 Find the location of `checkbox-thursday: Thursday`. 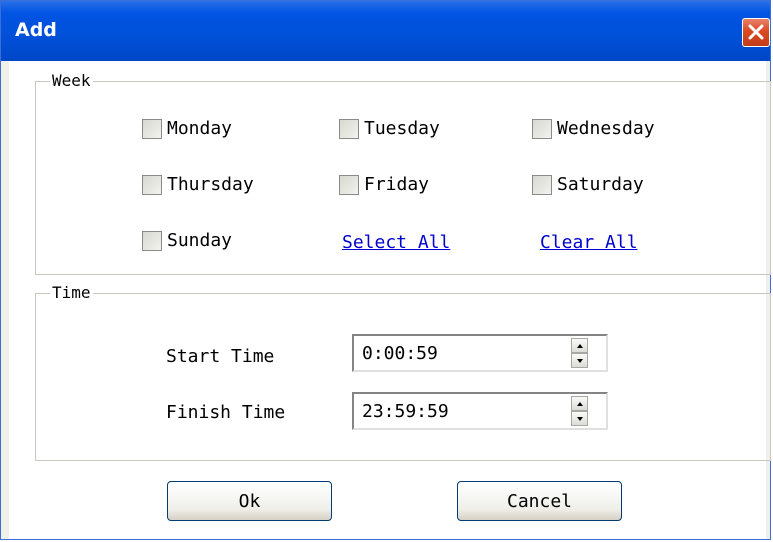

checkbox-thursday: Thursday is located at coordinates (198, 184).